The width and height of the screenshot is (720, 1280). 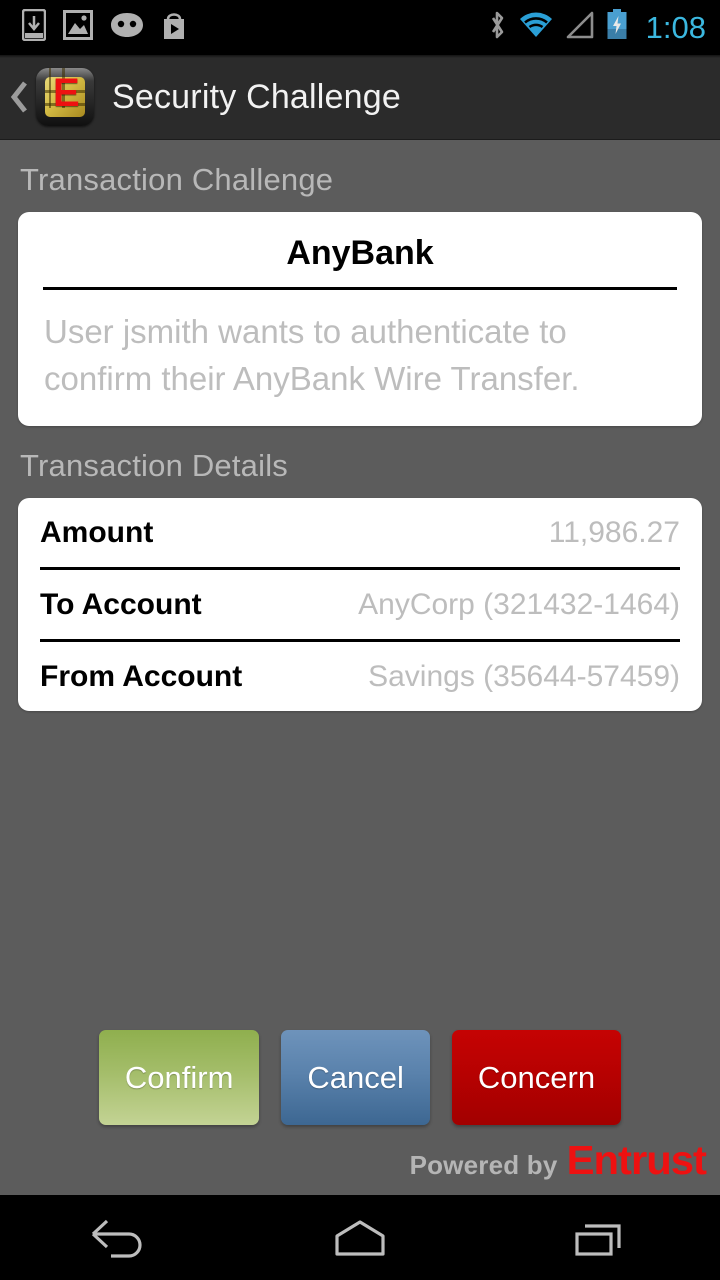 I want to click on detail-value: Savings (35644-57459), so click(x=524, y=676).